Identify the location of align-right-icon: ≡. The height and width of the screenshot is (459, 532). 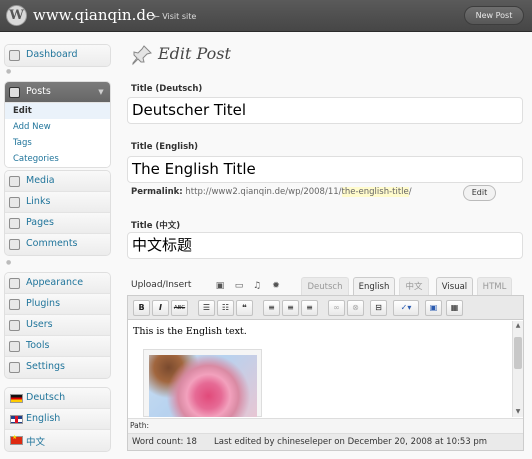
(309, 308).